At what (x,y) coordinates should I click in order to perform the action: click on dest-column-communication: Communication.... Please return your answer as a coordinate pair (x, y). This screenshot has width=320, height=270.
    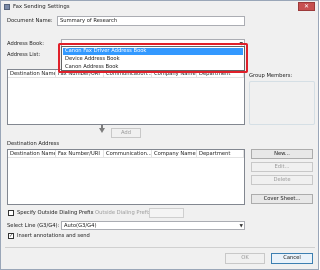
    Looking at the image, I should click on (128, 154).